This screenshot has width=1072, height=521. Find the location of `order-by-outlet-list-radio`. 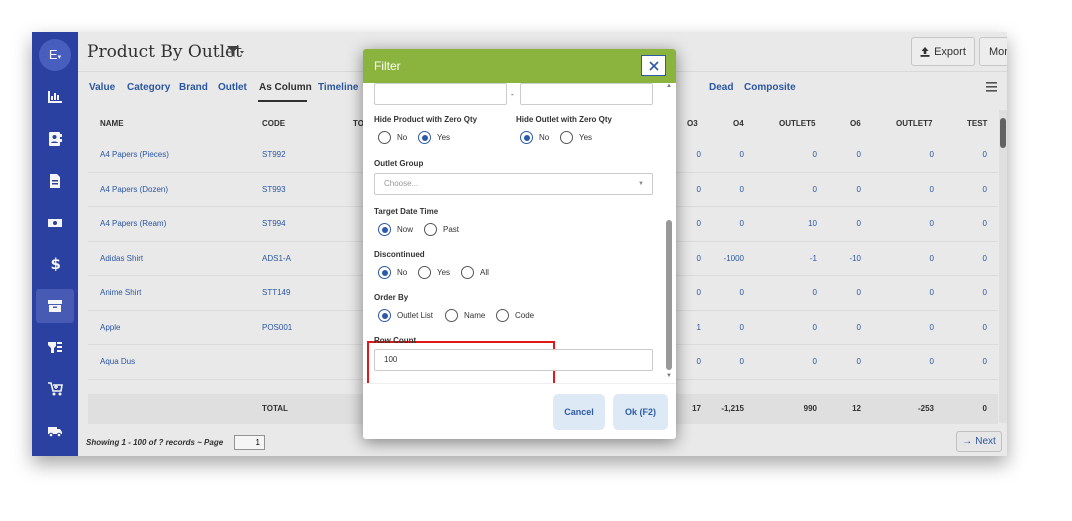

order-by-outlet-list-radio is located at coordinates (384, 315).